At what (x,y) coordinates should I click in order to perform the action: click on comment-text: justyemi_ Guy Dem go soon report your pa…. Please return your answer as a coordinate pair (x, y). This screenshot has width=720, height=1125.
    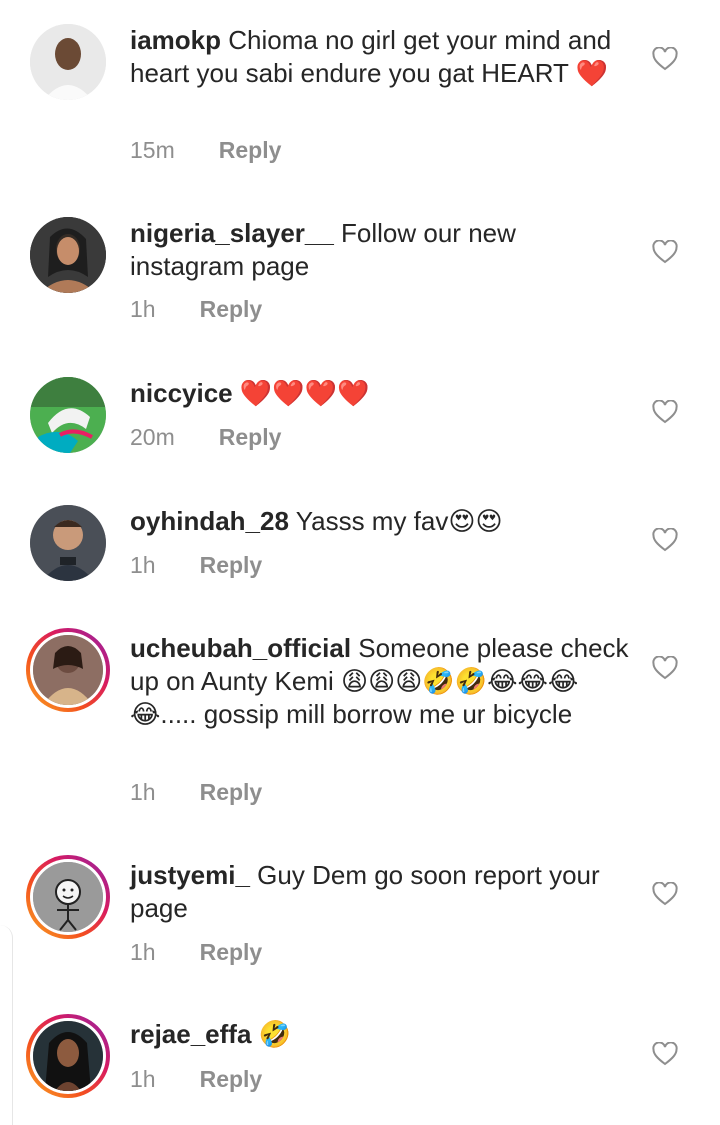
    Looking at the image, I should click on (380, 892).